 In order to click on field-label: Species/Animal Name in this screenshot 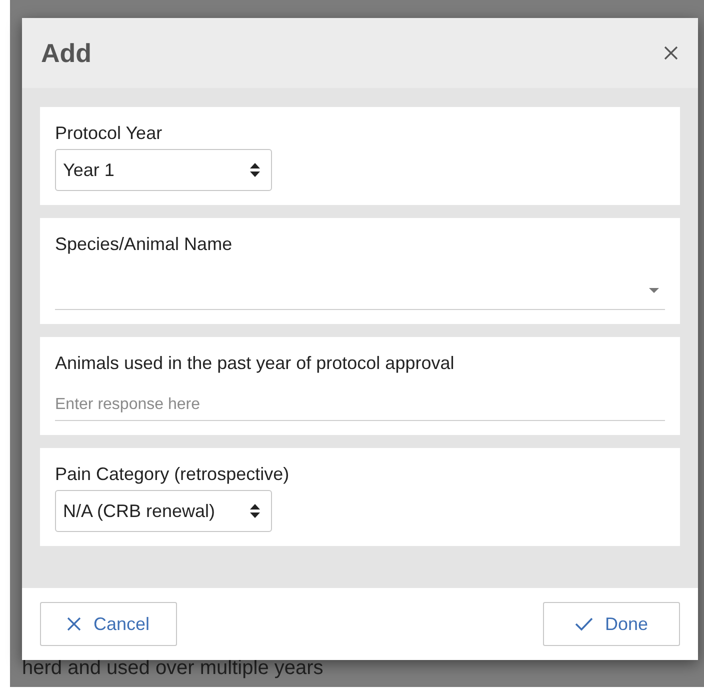, I will do `click(144, 244)`.